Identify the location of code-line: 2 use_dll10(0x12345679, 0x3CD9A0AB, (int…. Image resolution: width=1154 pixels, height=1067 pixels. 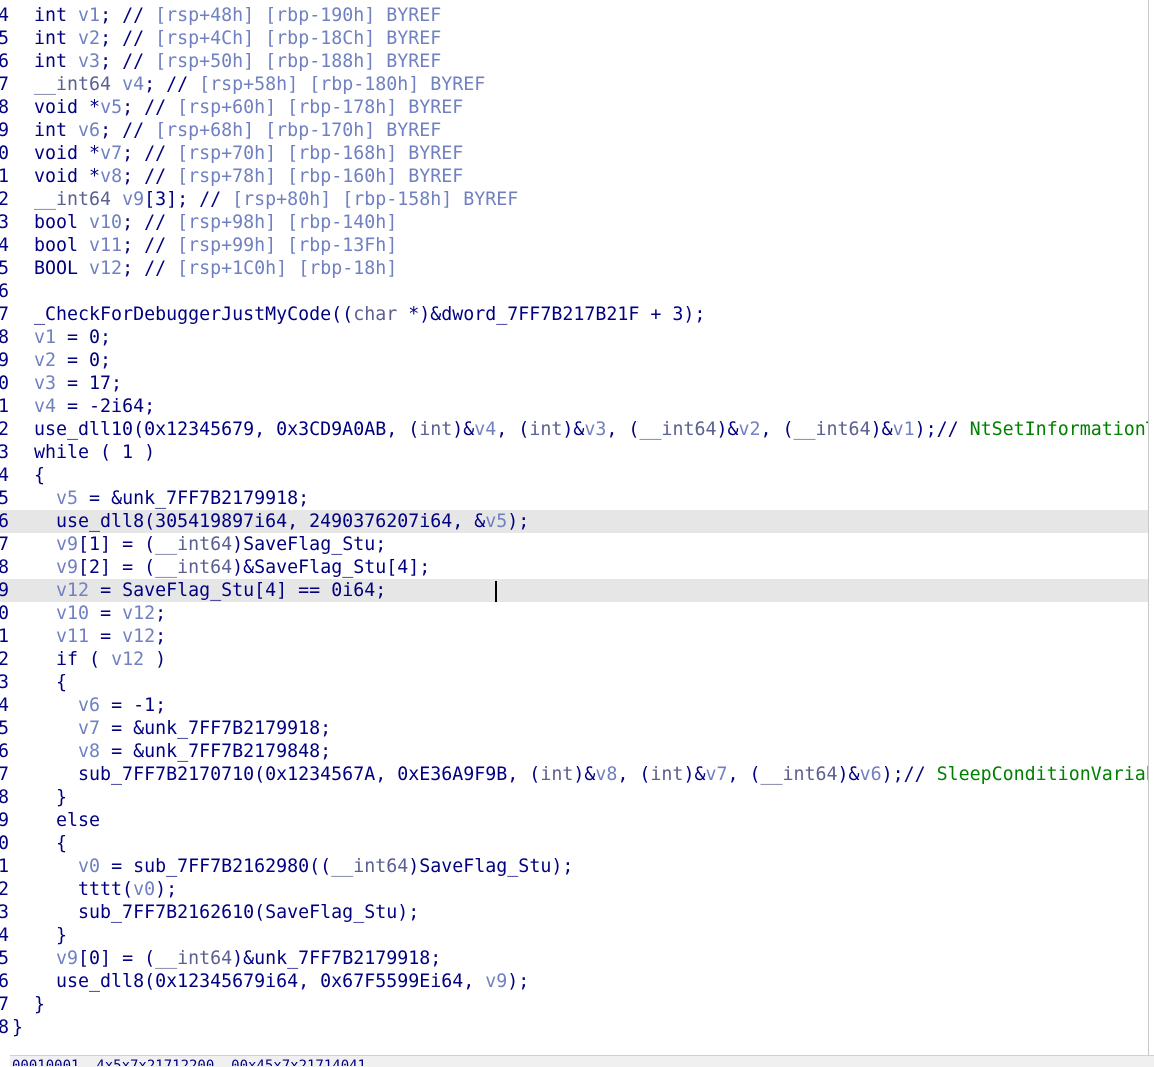
(574, 429).